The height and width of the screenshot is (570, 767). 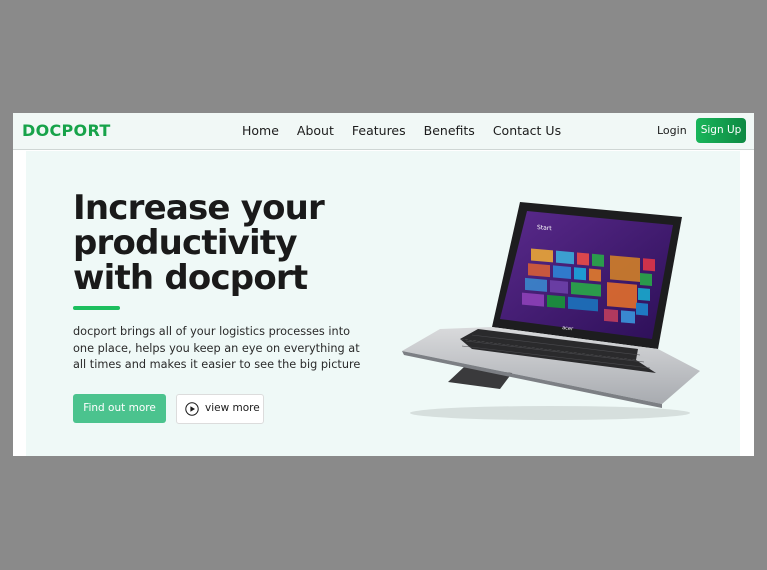 What do you see at coordinates (721, 130) in the screenshot?
I see `signup-button: Sign Up` at bounding box center [721, 130].